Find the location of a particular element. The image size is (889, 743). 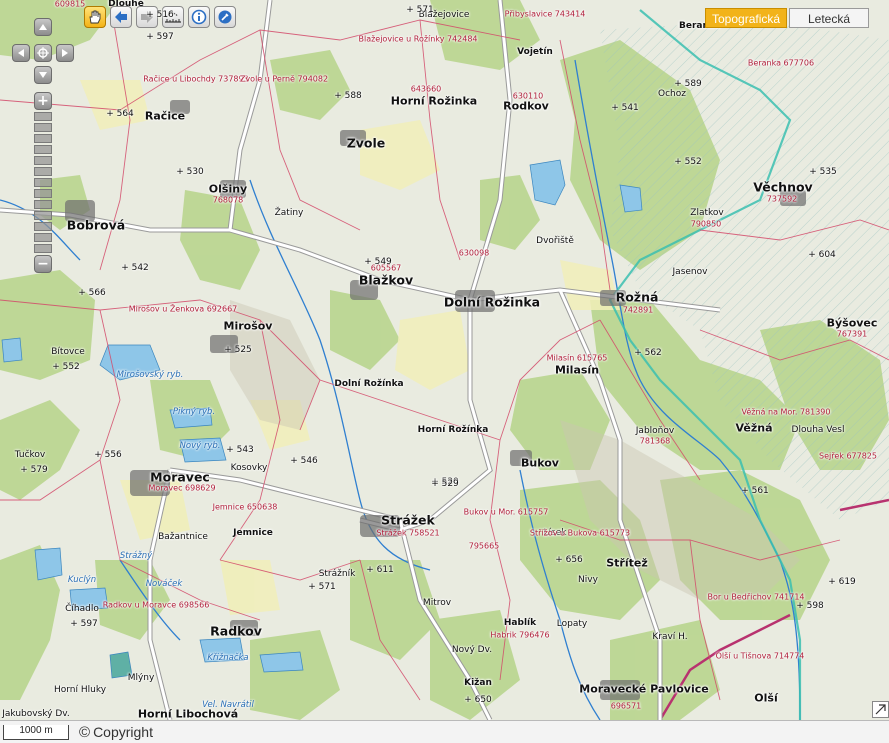

place-label: Račice is located at coordinates (165, 116).